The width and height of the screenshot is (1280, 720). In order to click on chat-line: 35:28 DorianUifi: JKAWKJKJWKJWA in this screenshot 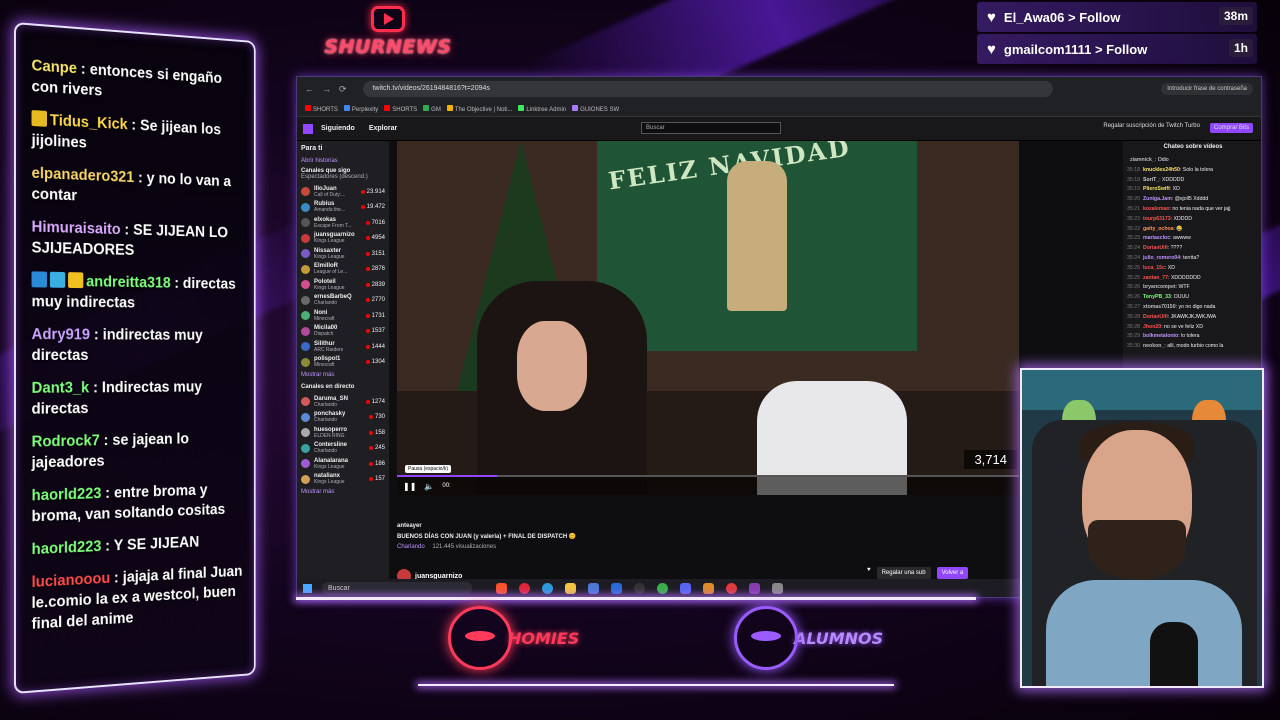, I will do `click(1193, 318)`.